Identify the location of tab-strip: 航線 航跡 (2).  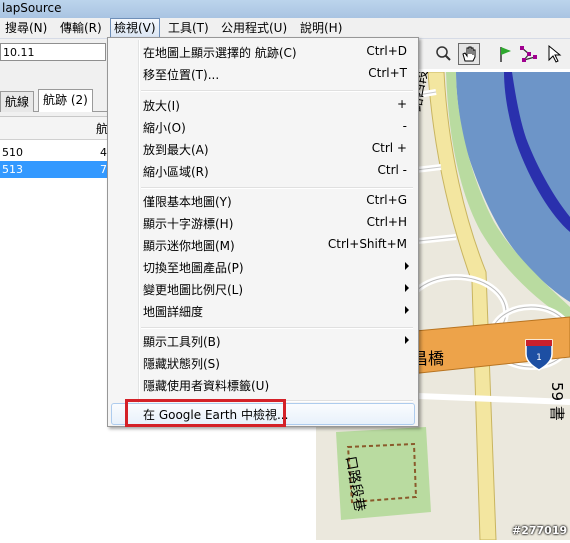
(54, 100).